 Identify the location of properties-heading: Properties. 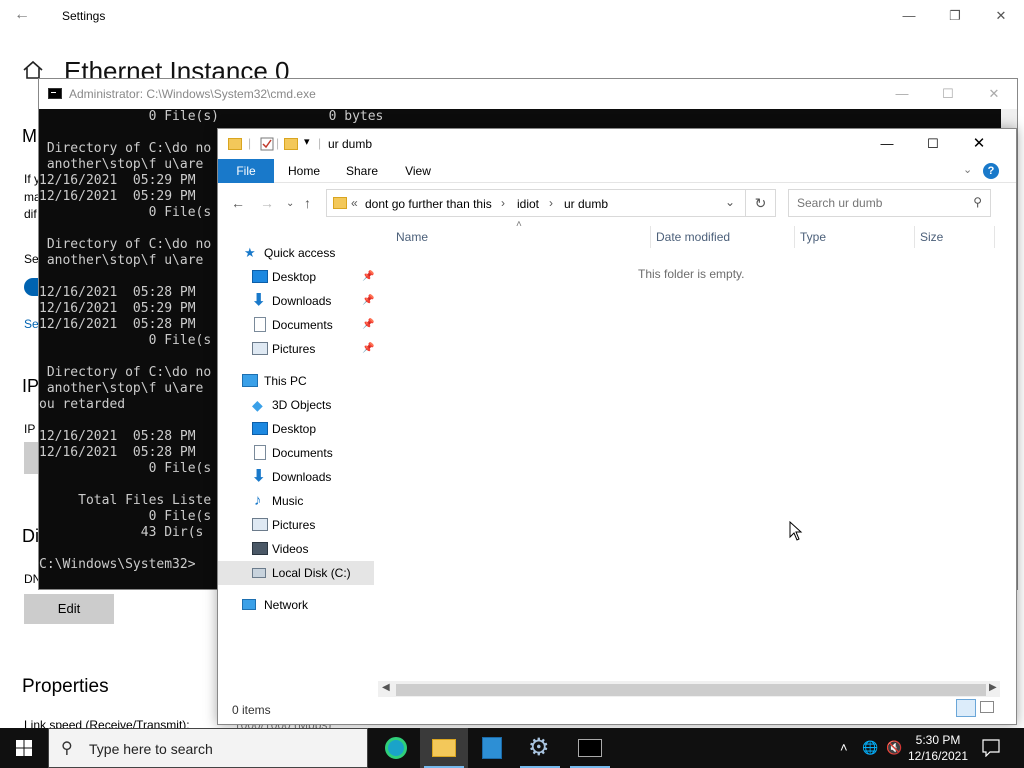
(65, 686).